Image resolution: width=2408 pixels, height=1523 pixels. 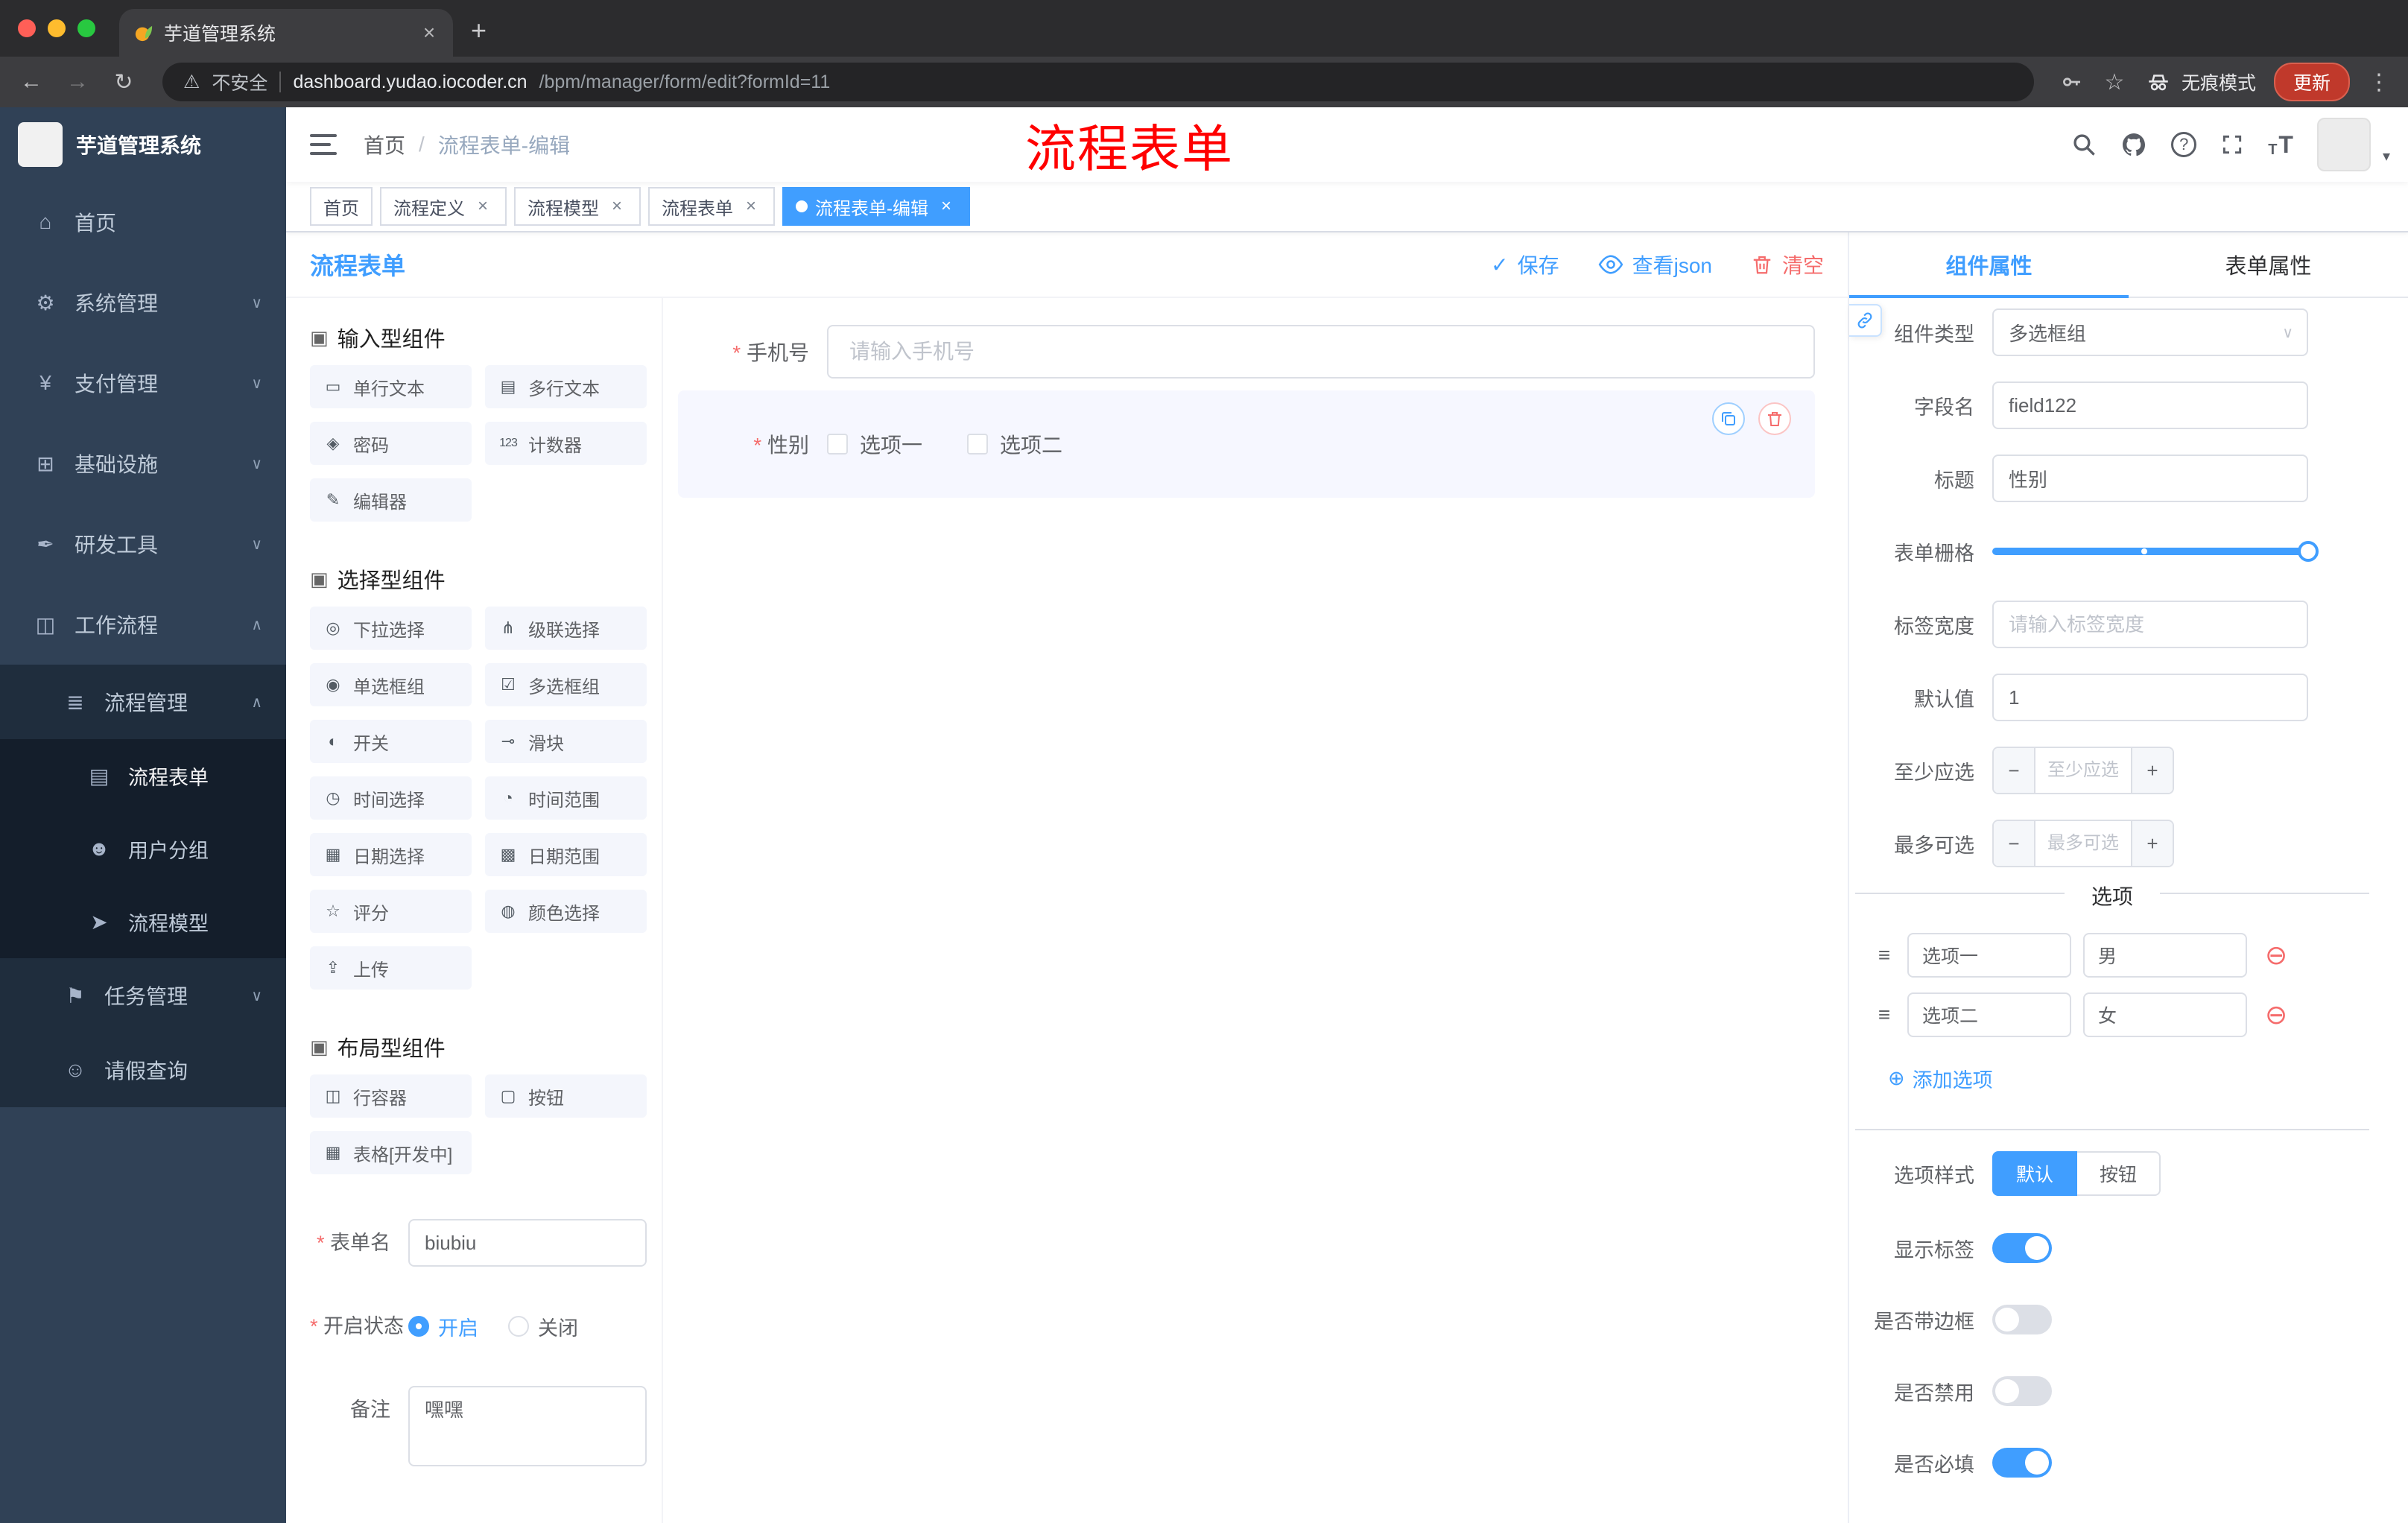 What do you see at coordinates (2083, 844) in the screenshot?
I see `max-select-input` at bounding box center [2083, 844].